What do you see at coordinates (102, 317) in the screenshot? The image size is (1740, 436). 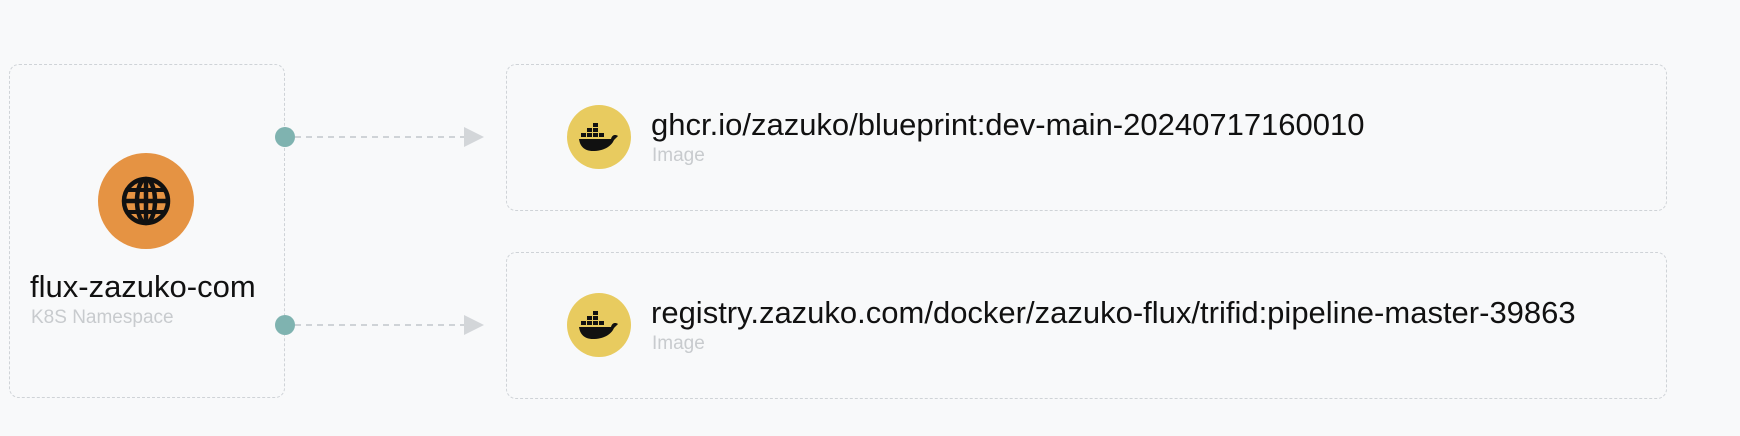 I see `namespace-type-label: K8S Namespace` at bounding box center [102, 317].